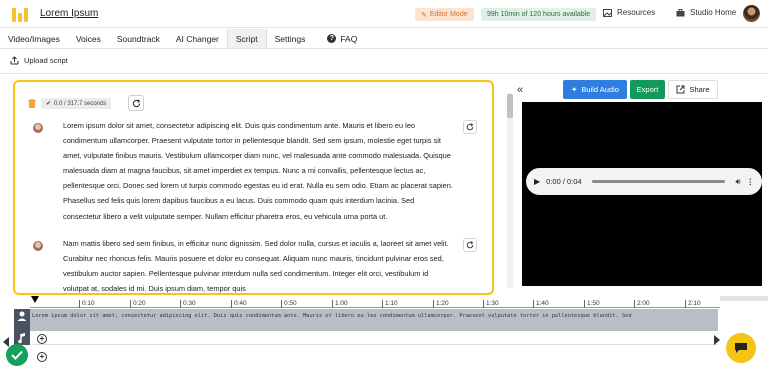 Image resolution: width=768 pixels, height=373 pixels. I want to click on pencil-icon: ✎, so click(424, 15).